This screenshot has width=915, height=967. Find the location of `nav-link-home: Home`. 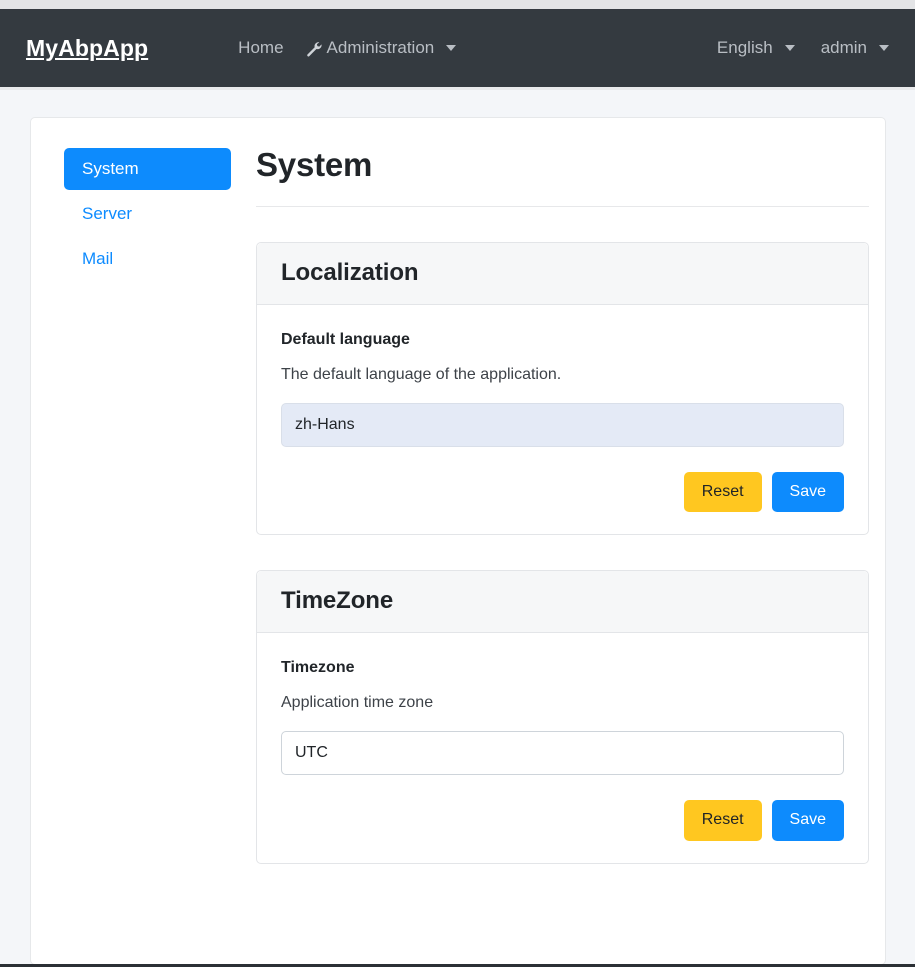

nav-link-home: Home is located at coordinates (260, 48).